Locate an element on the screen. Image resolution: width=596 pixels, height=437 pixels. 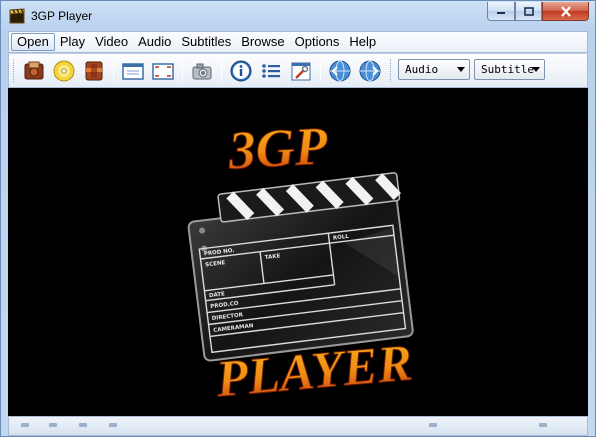
open-file-button is located at coordinates (34, 71).